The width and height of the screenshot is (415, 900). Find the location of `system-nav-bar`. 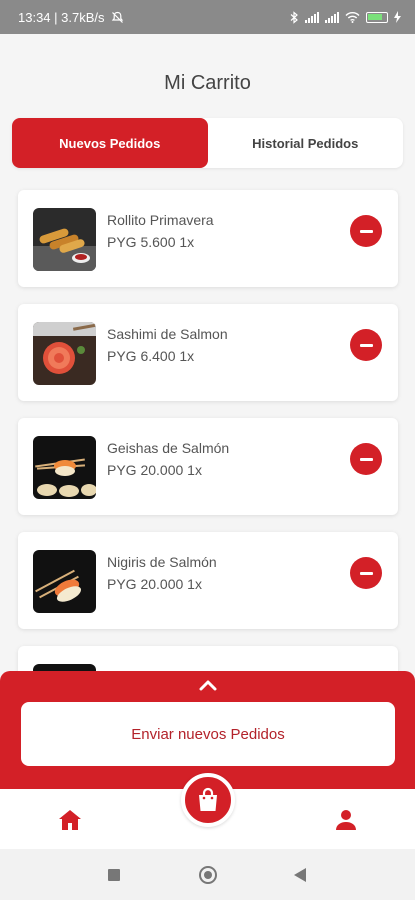

system-nav-bar is located at coordinates (207, 874).